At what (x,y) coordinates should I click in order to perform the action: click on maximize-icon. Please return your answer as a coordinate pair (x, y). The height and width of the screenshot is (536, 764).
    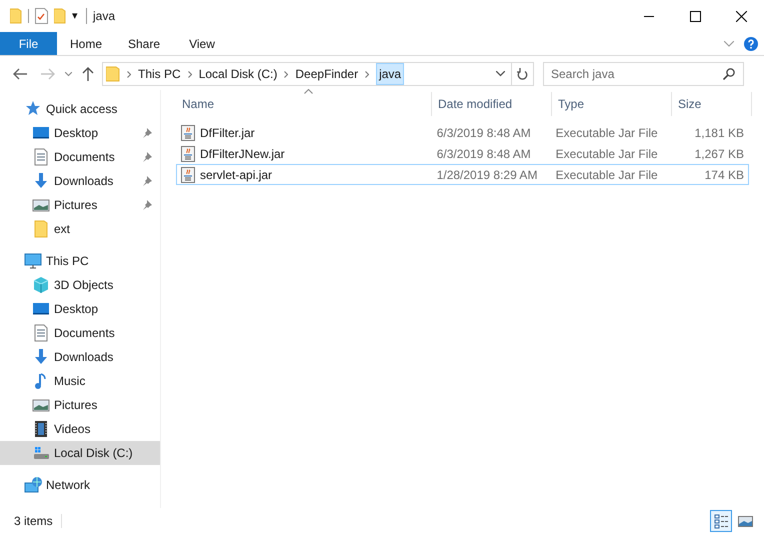
    Looking at the image, I should click on (695, 16).